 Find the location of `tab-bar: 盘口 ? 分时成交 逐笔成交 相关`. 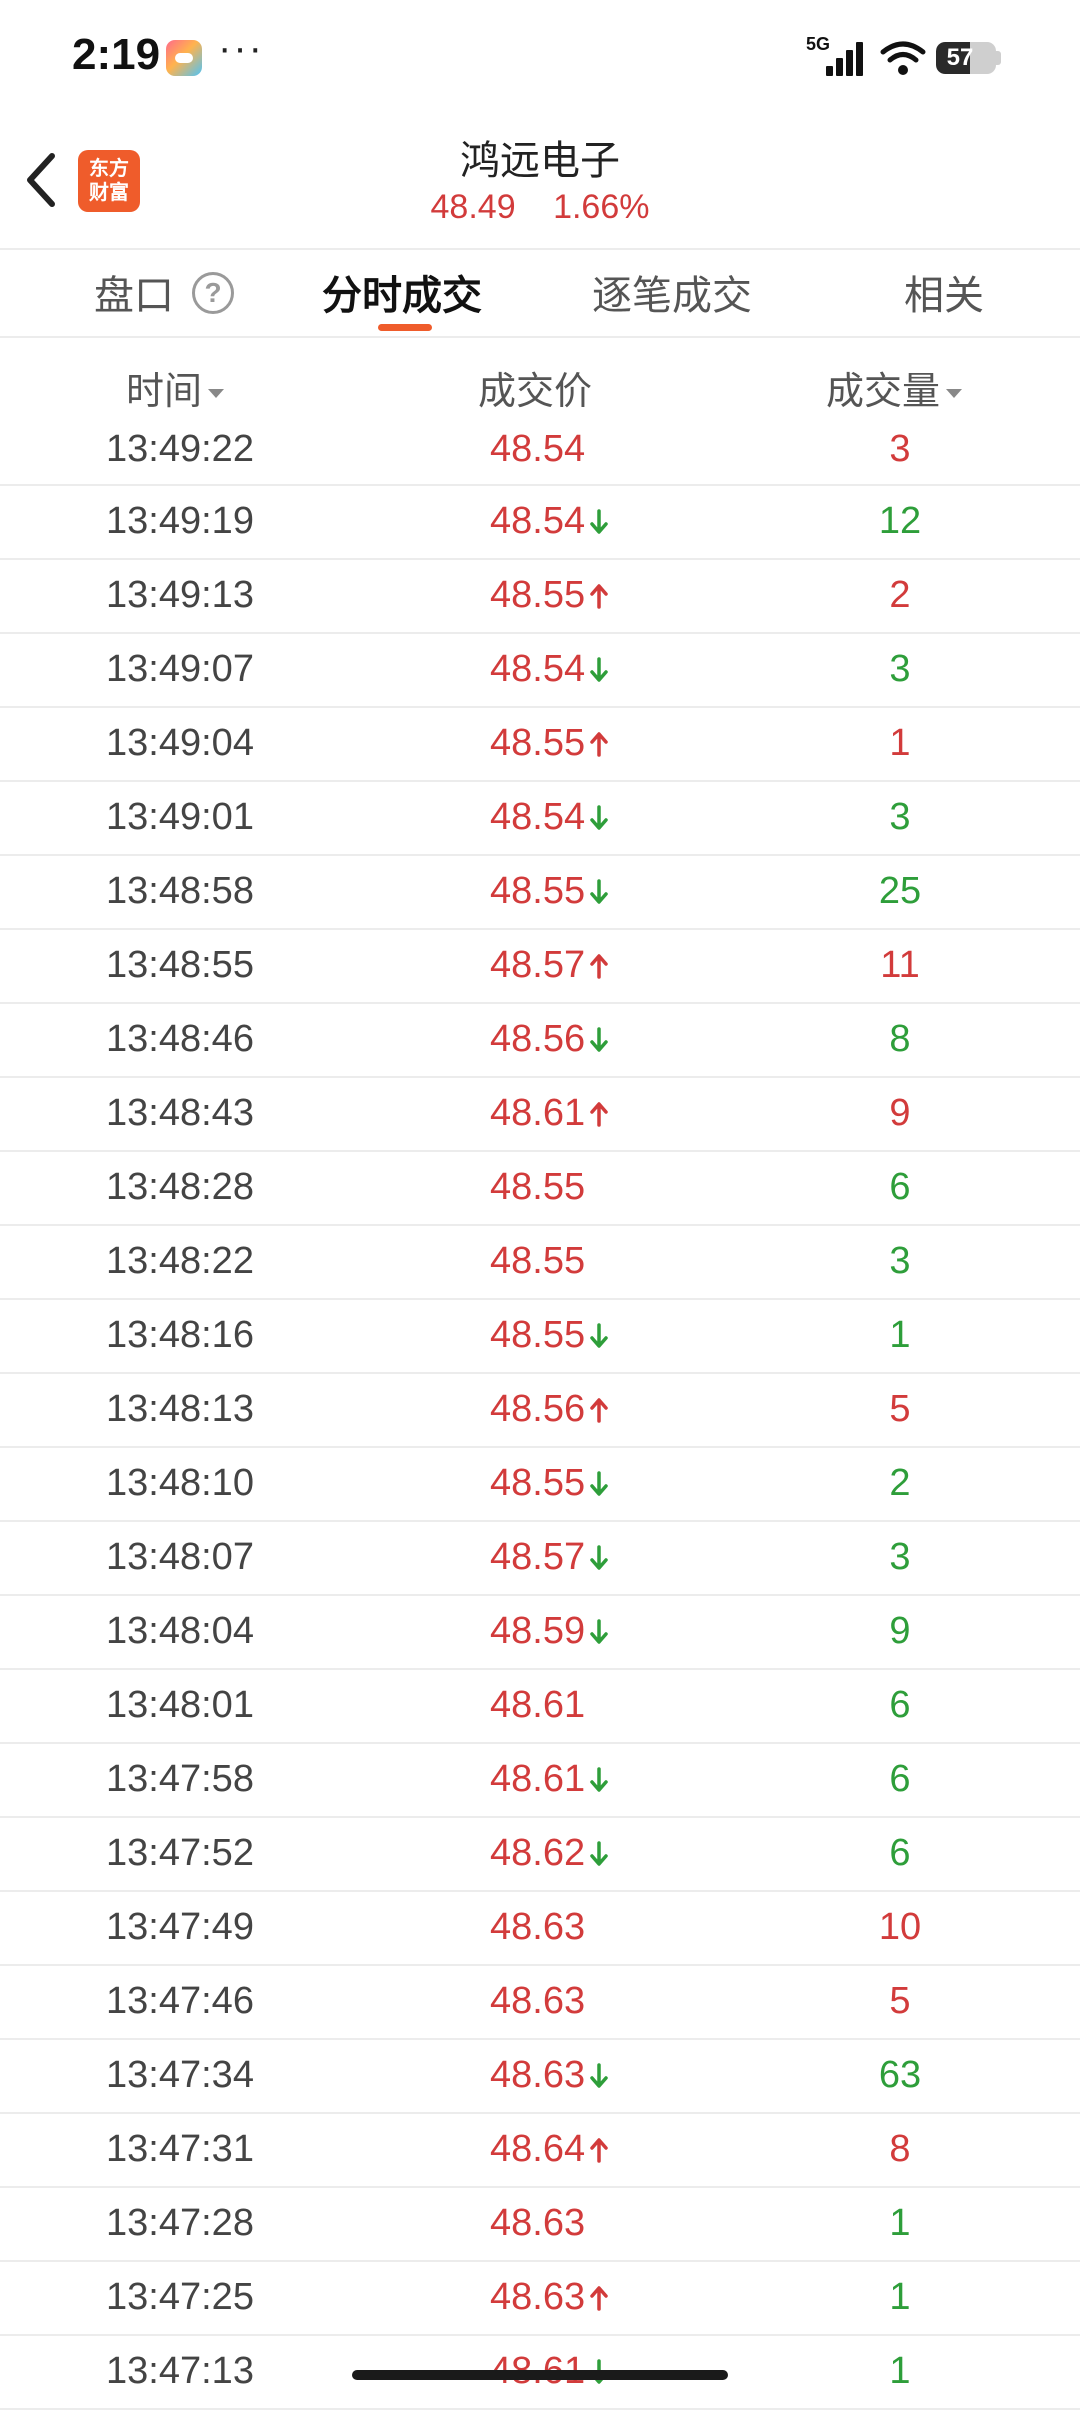

tab-bar: 盘口 ? 分时成交 逐笔成交 相关 is located at coordinates (540, 294).